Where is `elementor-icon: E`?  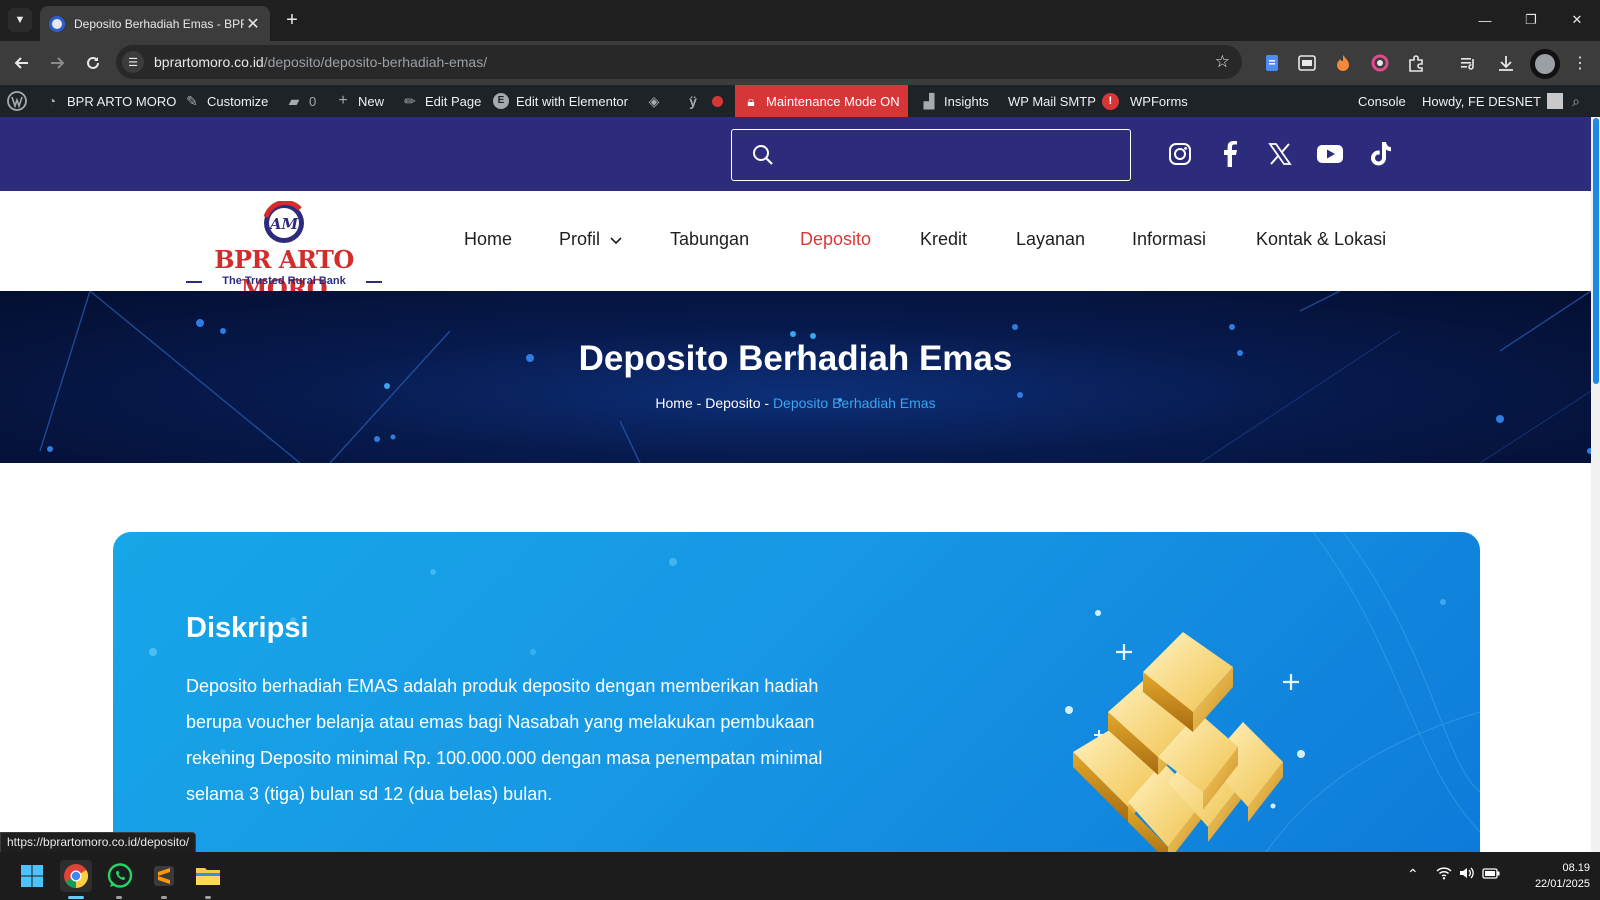
elementor-icon: E is located at coordinates (501, 101).